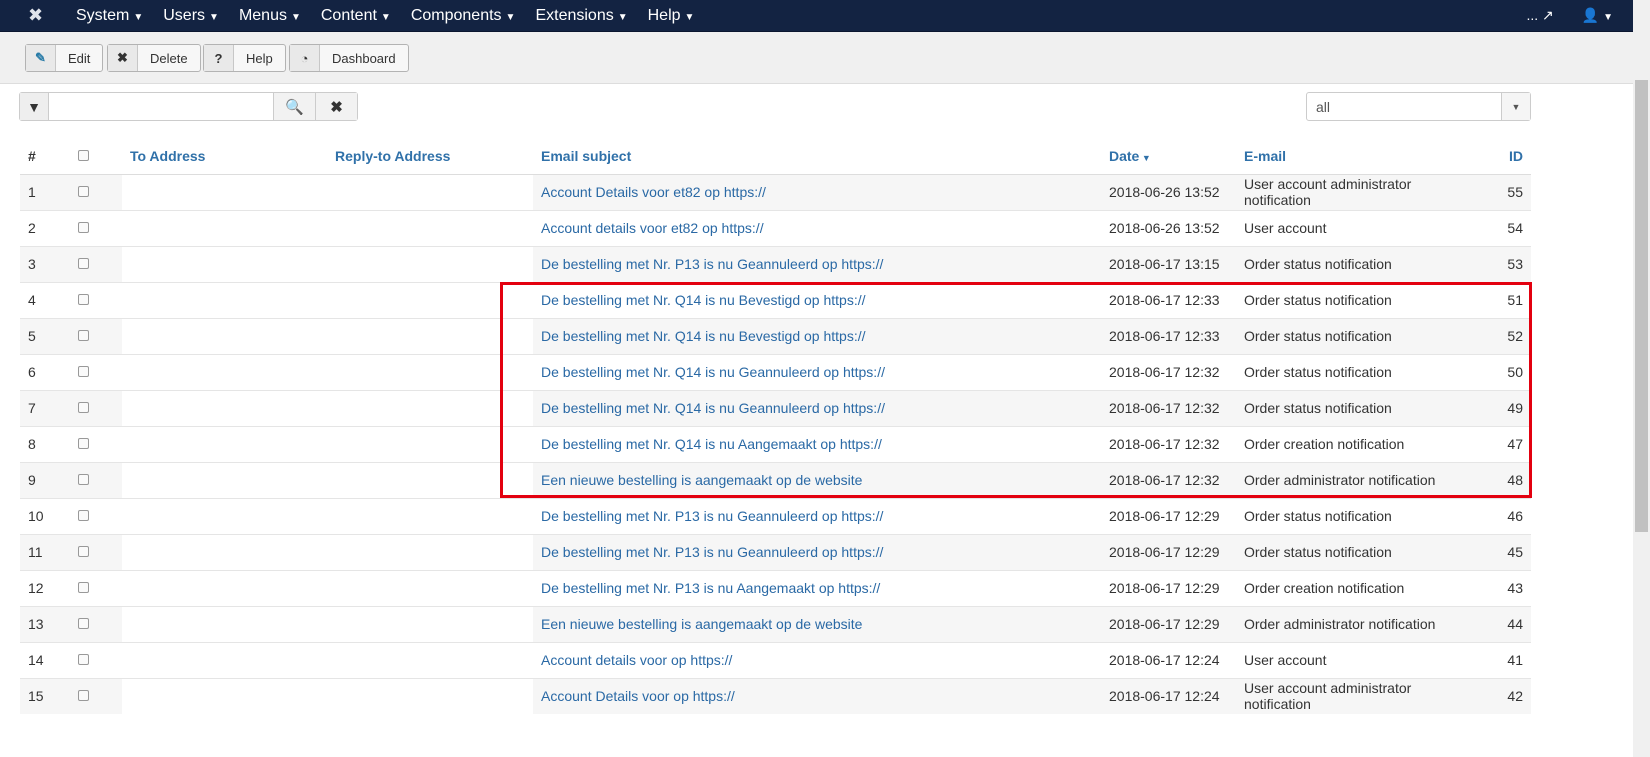  What do you see at coordinates (45, 623) in the screenshot?
I see `row-number: 13` at bounding box center [45, 623].